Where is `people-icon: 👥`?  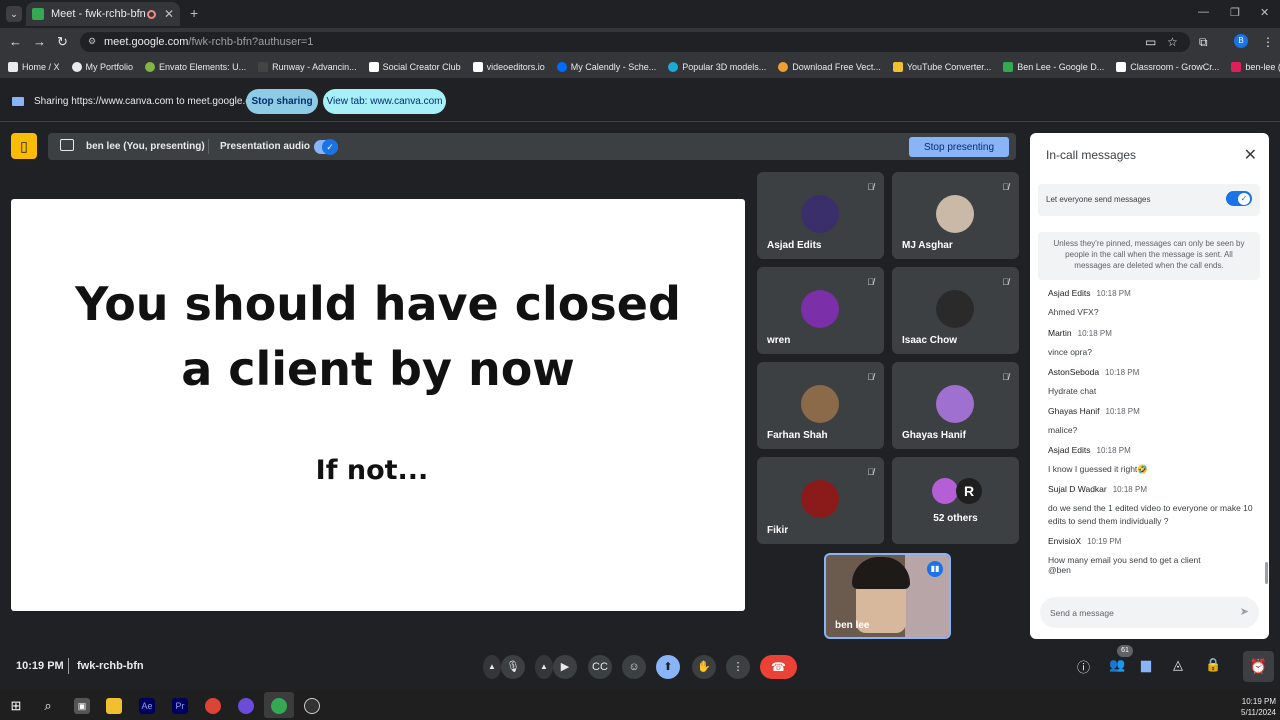
people-icon: 👥 is located at coordinates (1117, 665).